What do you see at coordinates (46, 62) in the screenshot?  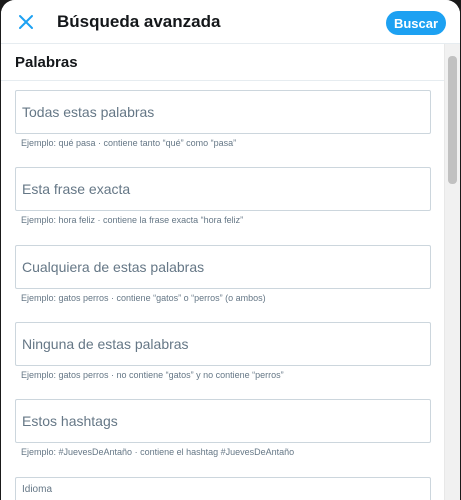 I see `section-title: Palabras` at bounding box center [46, 62].